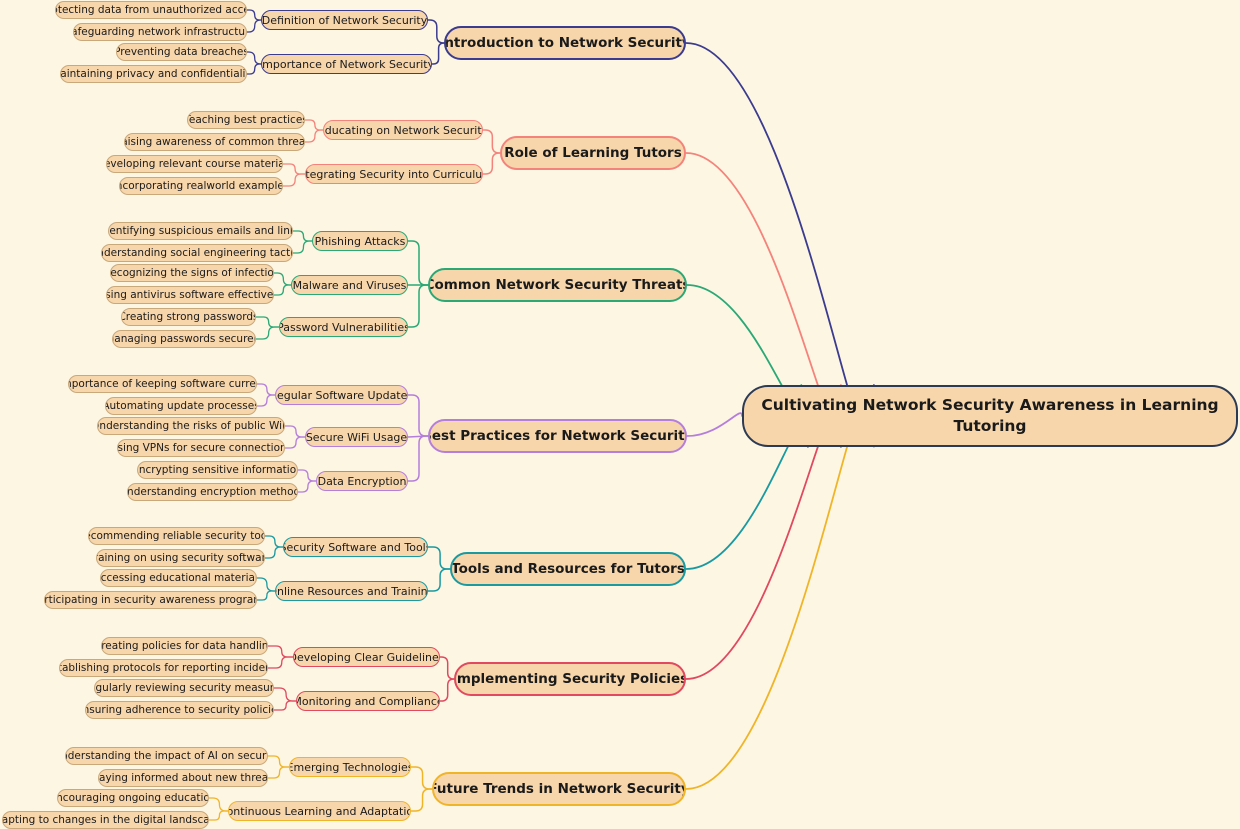 The width and height of the screenshot is (1240, 829). I want to click on detail-node-managing-passwords-securely-label: Managing passwords securely, so click(184, 339).